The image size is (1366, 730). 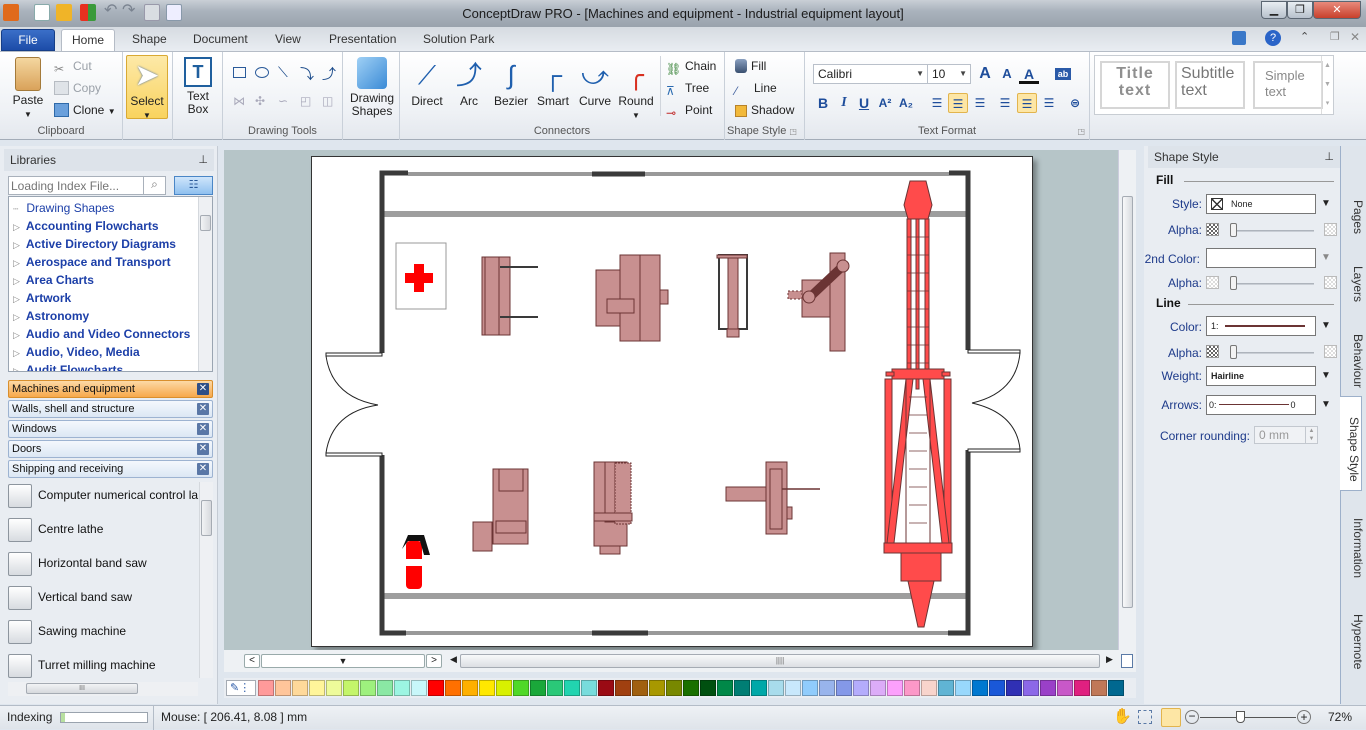 I want to click on tree-item: ▷ Active Directory Diagrams, so click(x=94, y=244).